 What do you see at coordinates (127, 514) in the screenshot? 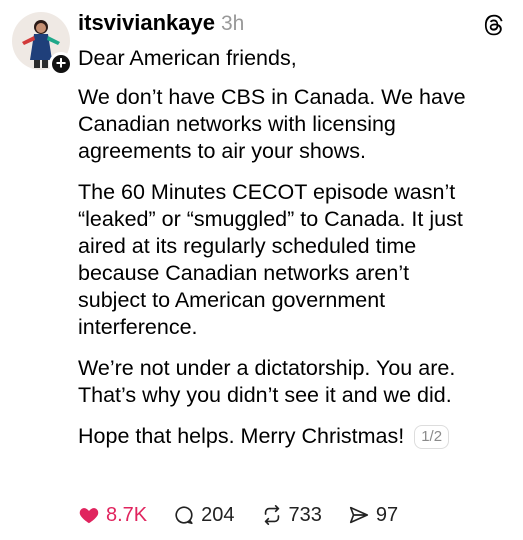
I see `like-count: 8.7K` at bounding box center [127, 514].